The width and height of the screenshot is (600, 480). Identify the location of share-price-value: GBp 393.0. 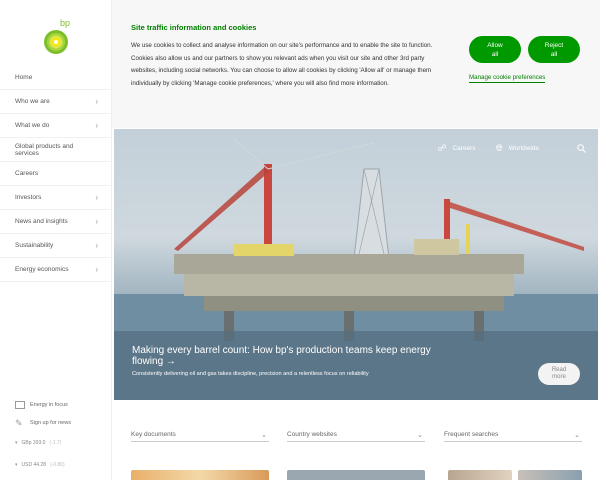
(33, 443).